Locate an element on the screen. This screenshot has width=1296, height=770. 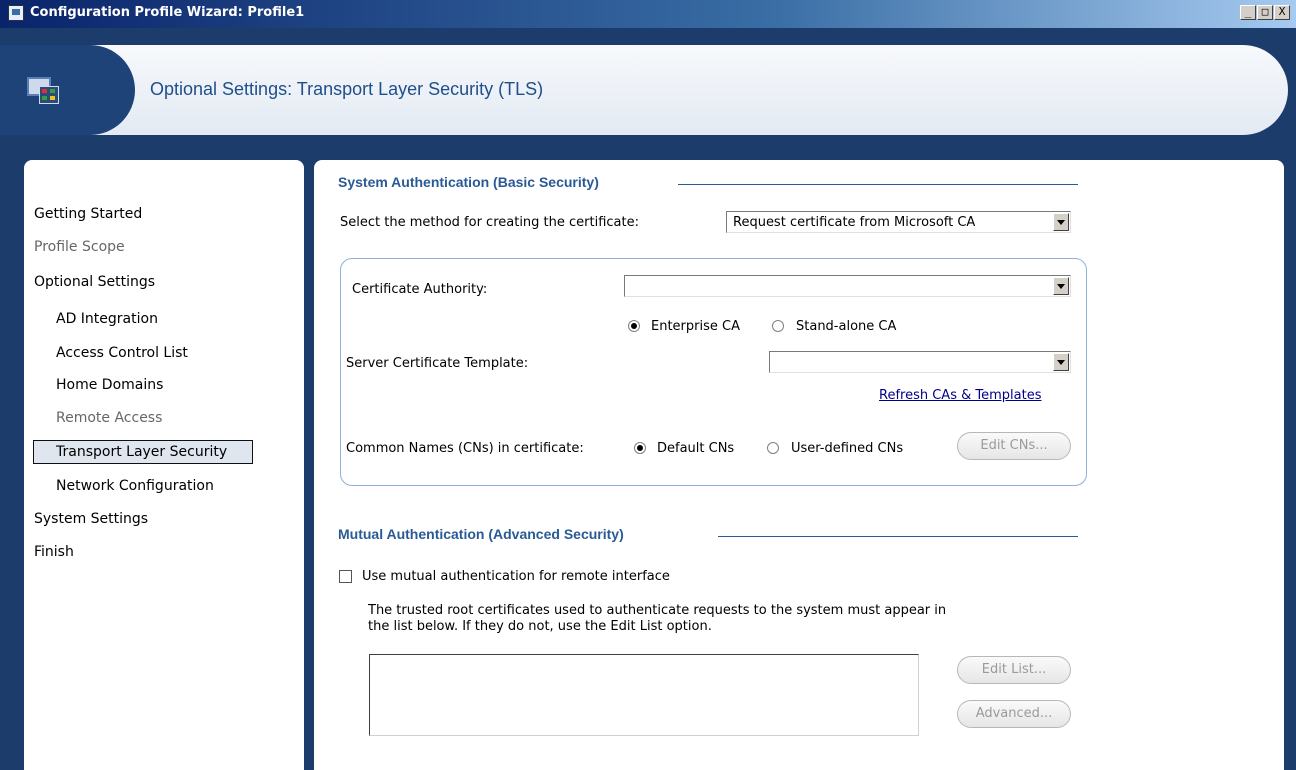
certificate-method-select: Request certificate from Microsoft CA is located at coordinates (898, 222).